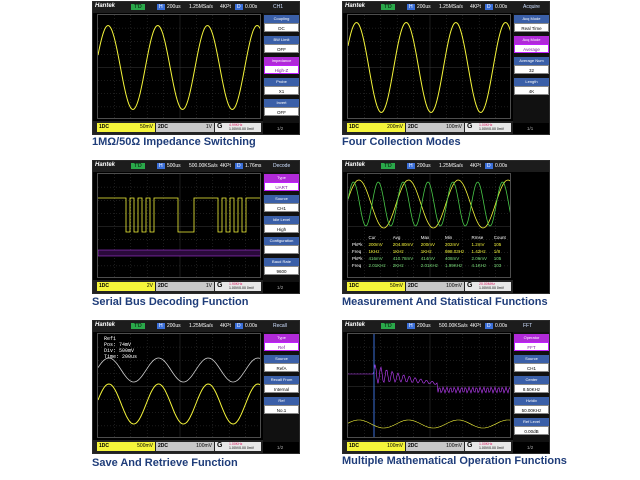 The image size is (640, 480). What do you see at coordinates (488, 286) in the screenshot?
I see `trigger-status: G 20.00MHz 1.00V/0.00 0mV` at bounding box center [488, 286].